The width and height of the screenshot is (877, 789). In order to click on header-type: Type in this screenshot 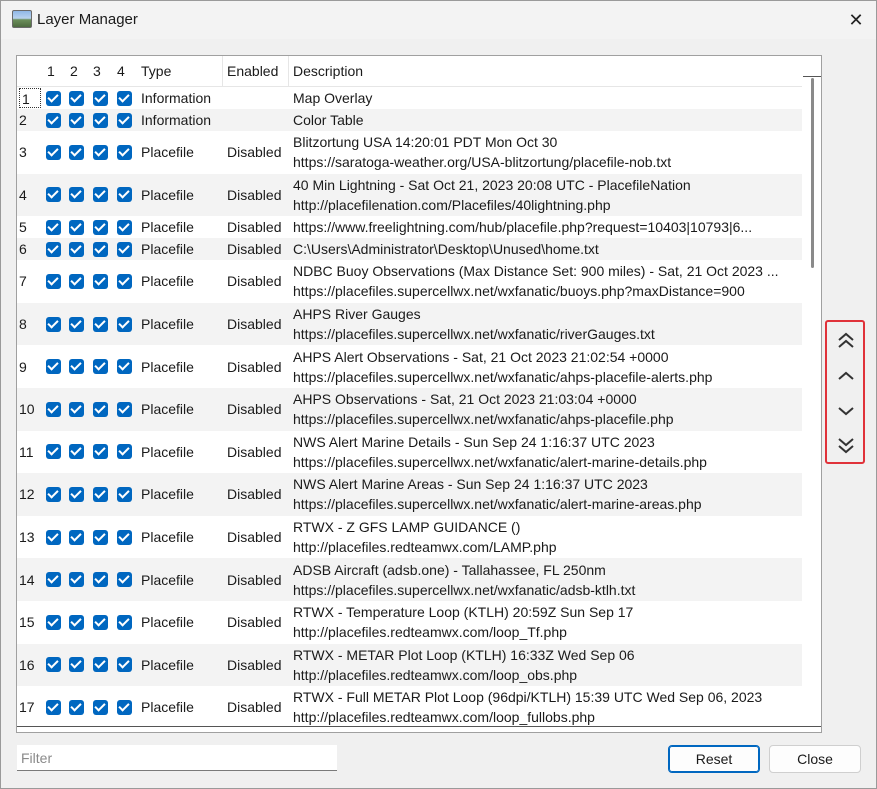, I will do `click(180, 71)`.